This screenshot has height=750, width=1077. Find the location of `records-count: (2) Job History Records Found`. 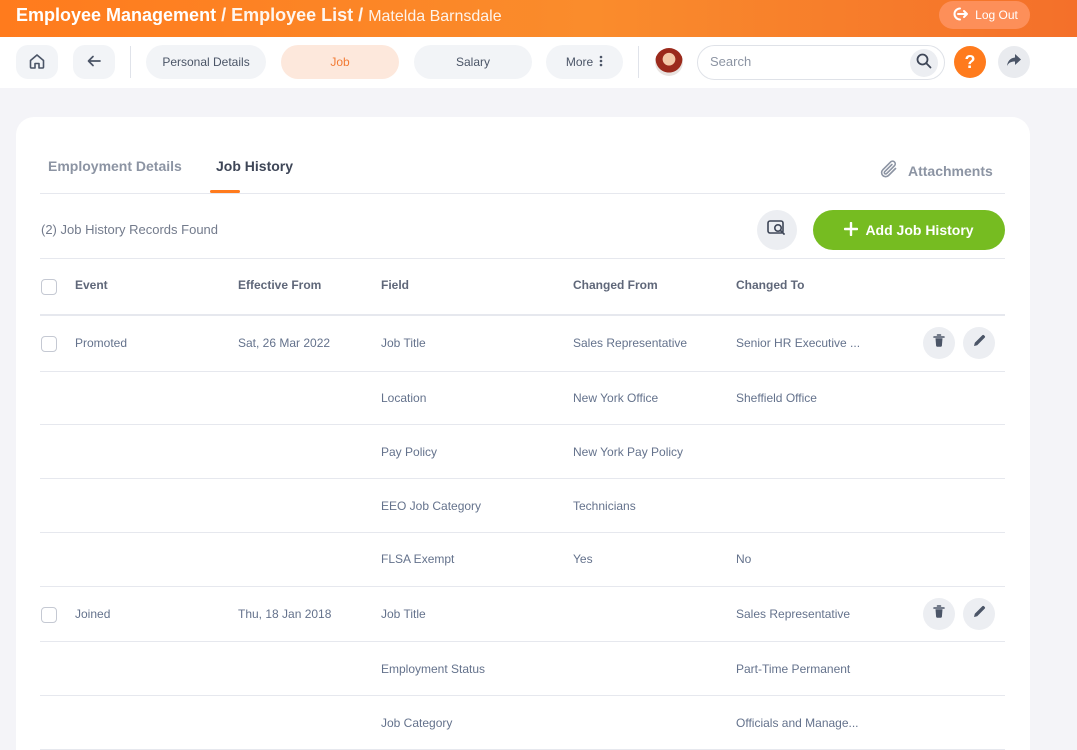

records-count: (2) Job History Records Found is located at coordinates (130, 229).